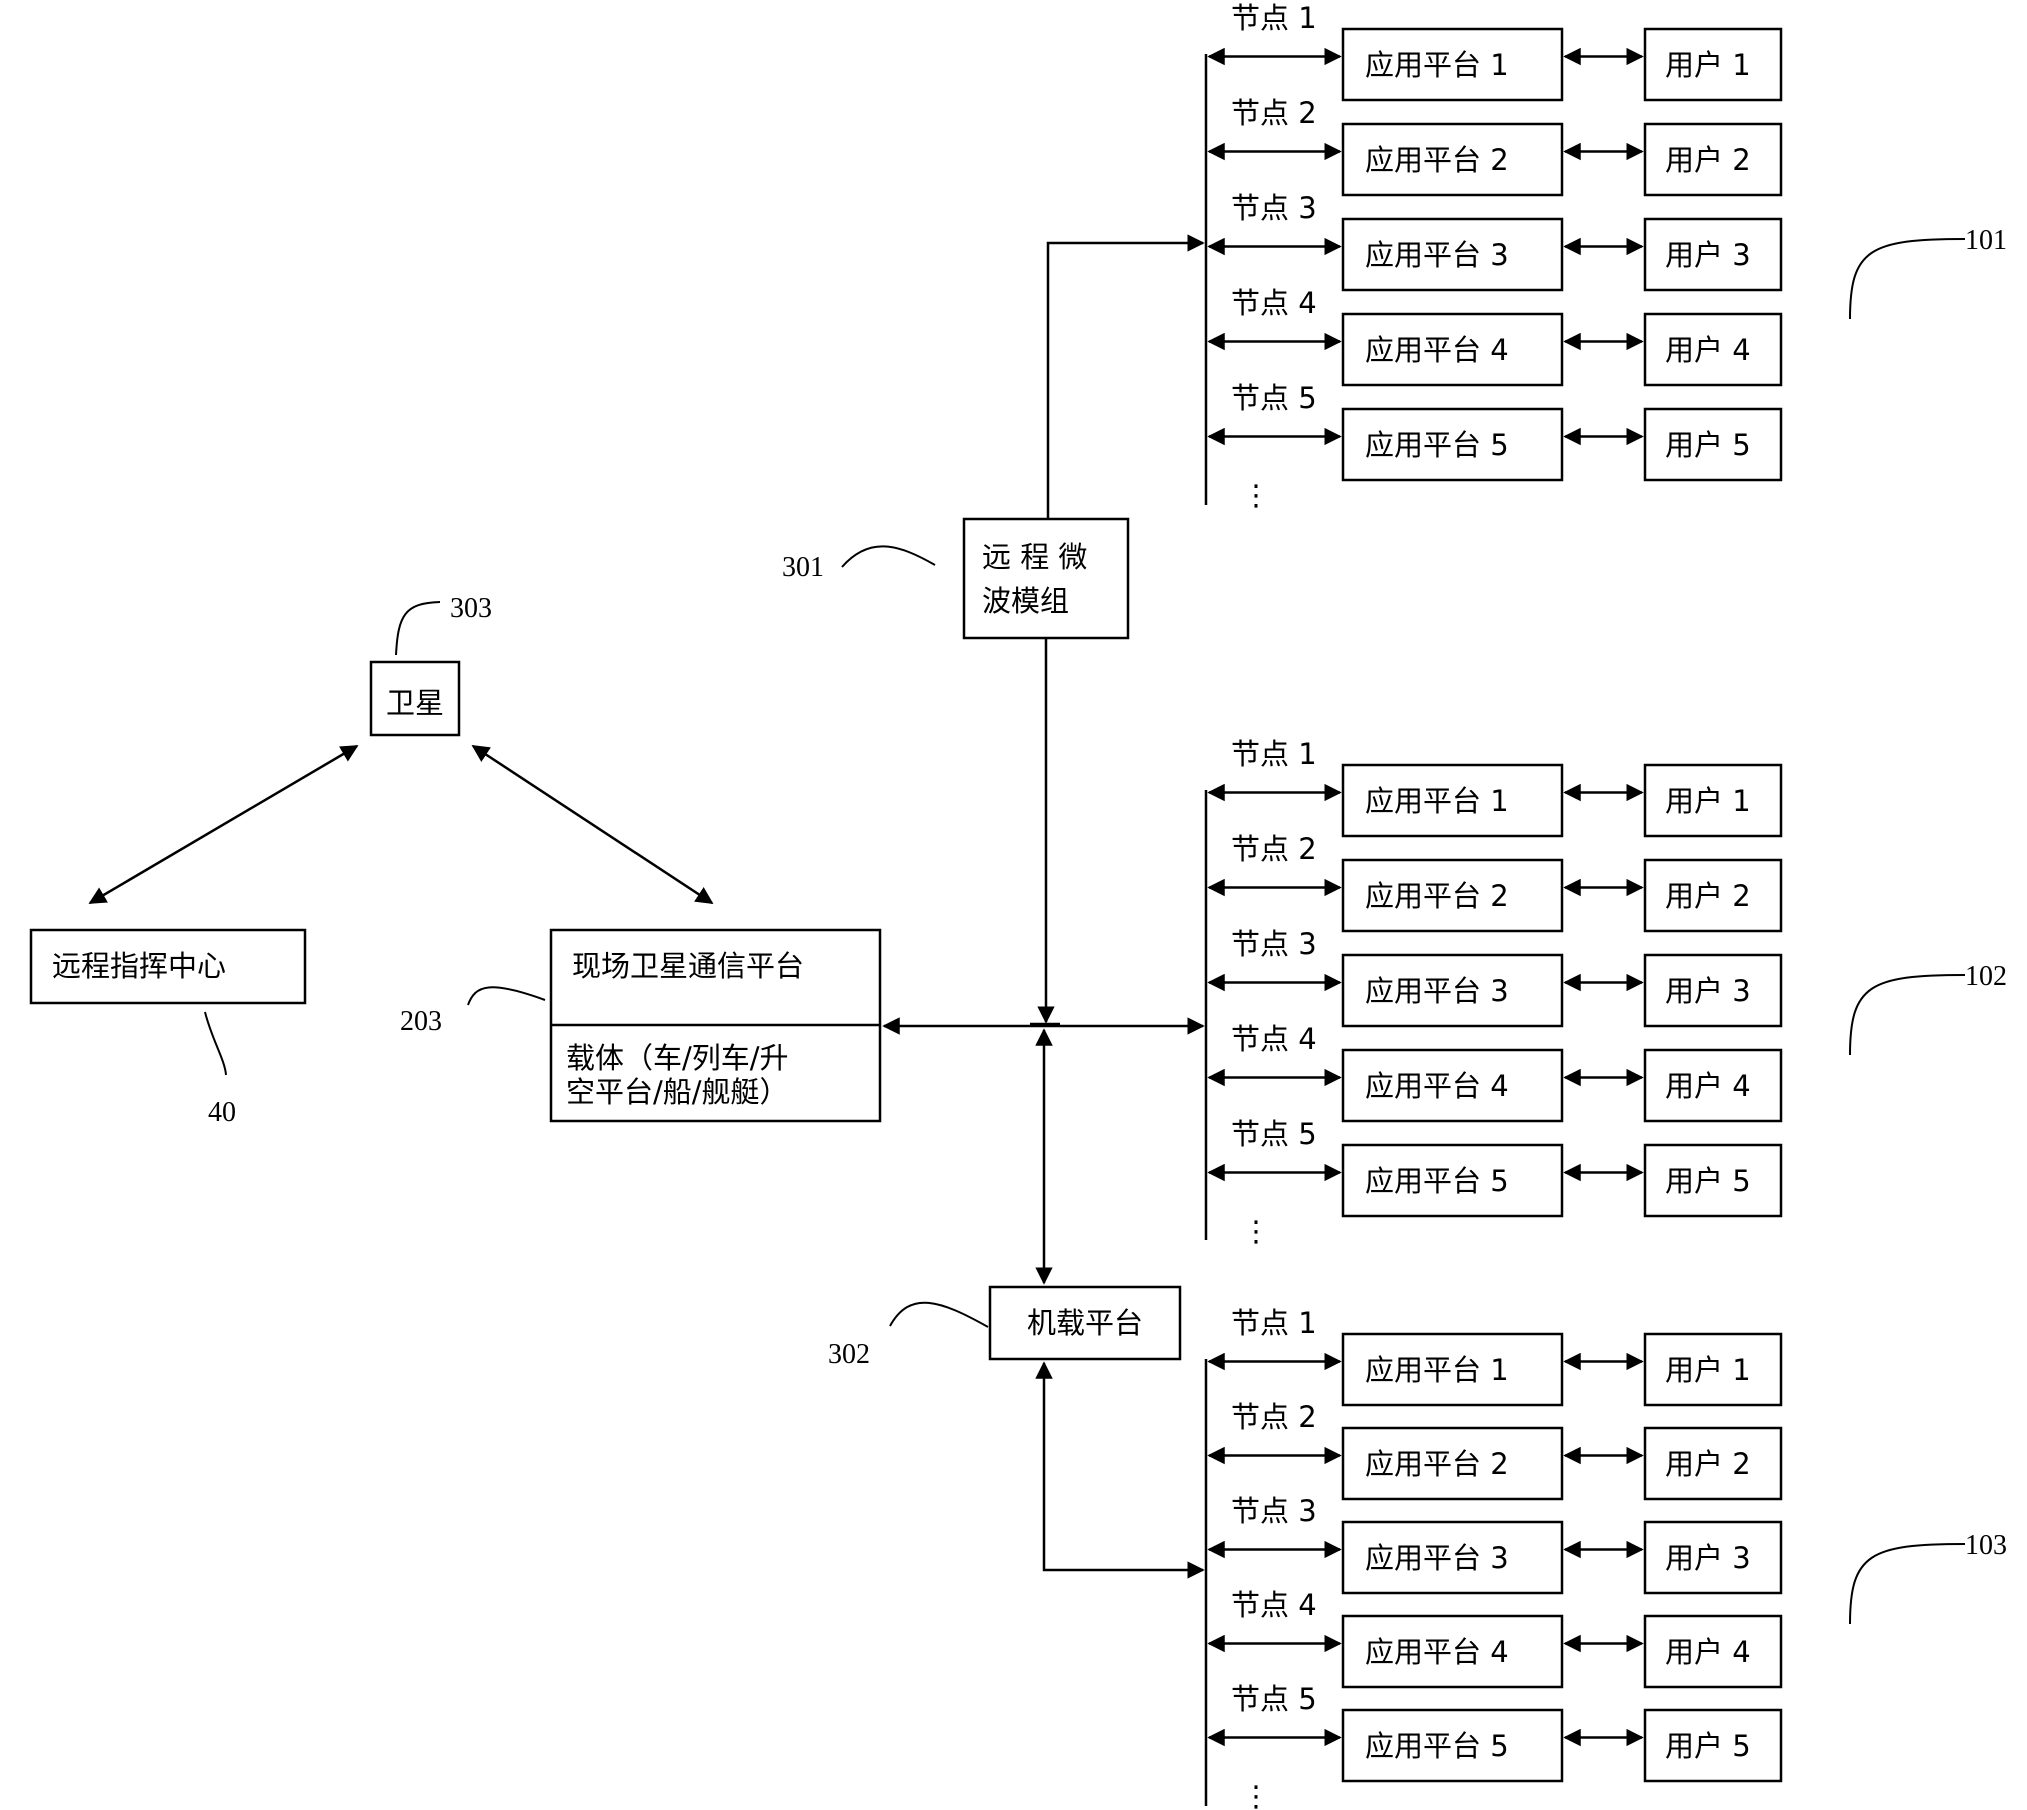 Image resolution: width=2027 pixels, height=1810 pixels. I want to click on microwave-module-node: 远 程 微 波模组, so click(1046, 578).